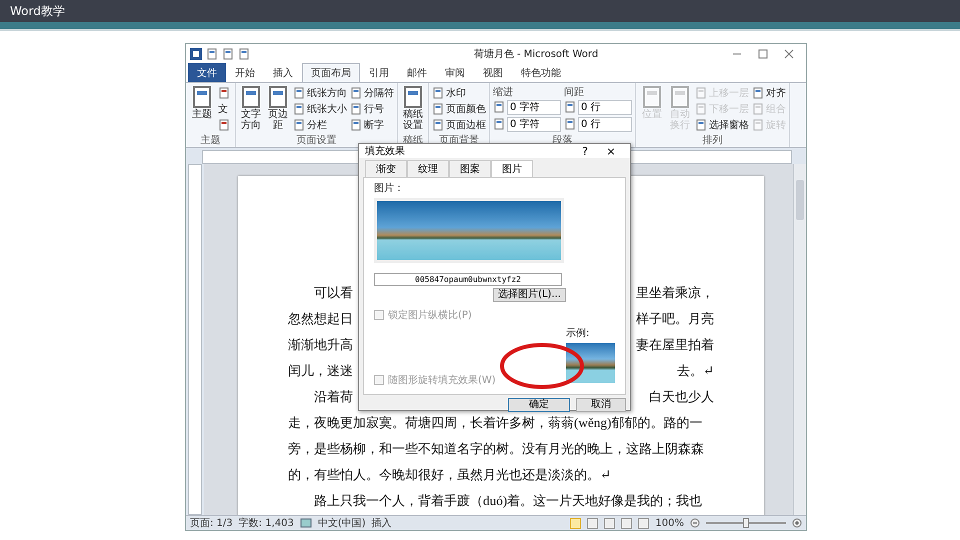 Image resolution: width=960 pixels, height=540 pixels. Describe the element at coordinates (601, 405) in the screenshot. I see `dialog-button: 取消` at that location.